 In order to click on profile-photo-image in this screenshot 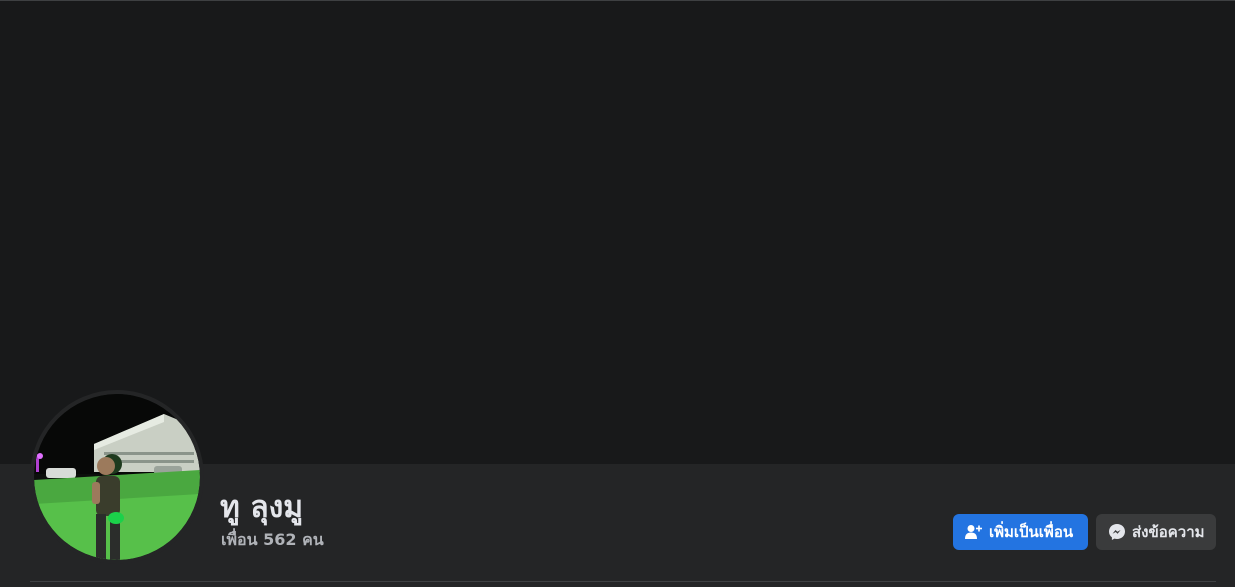, I will do `click(117, 477)`.